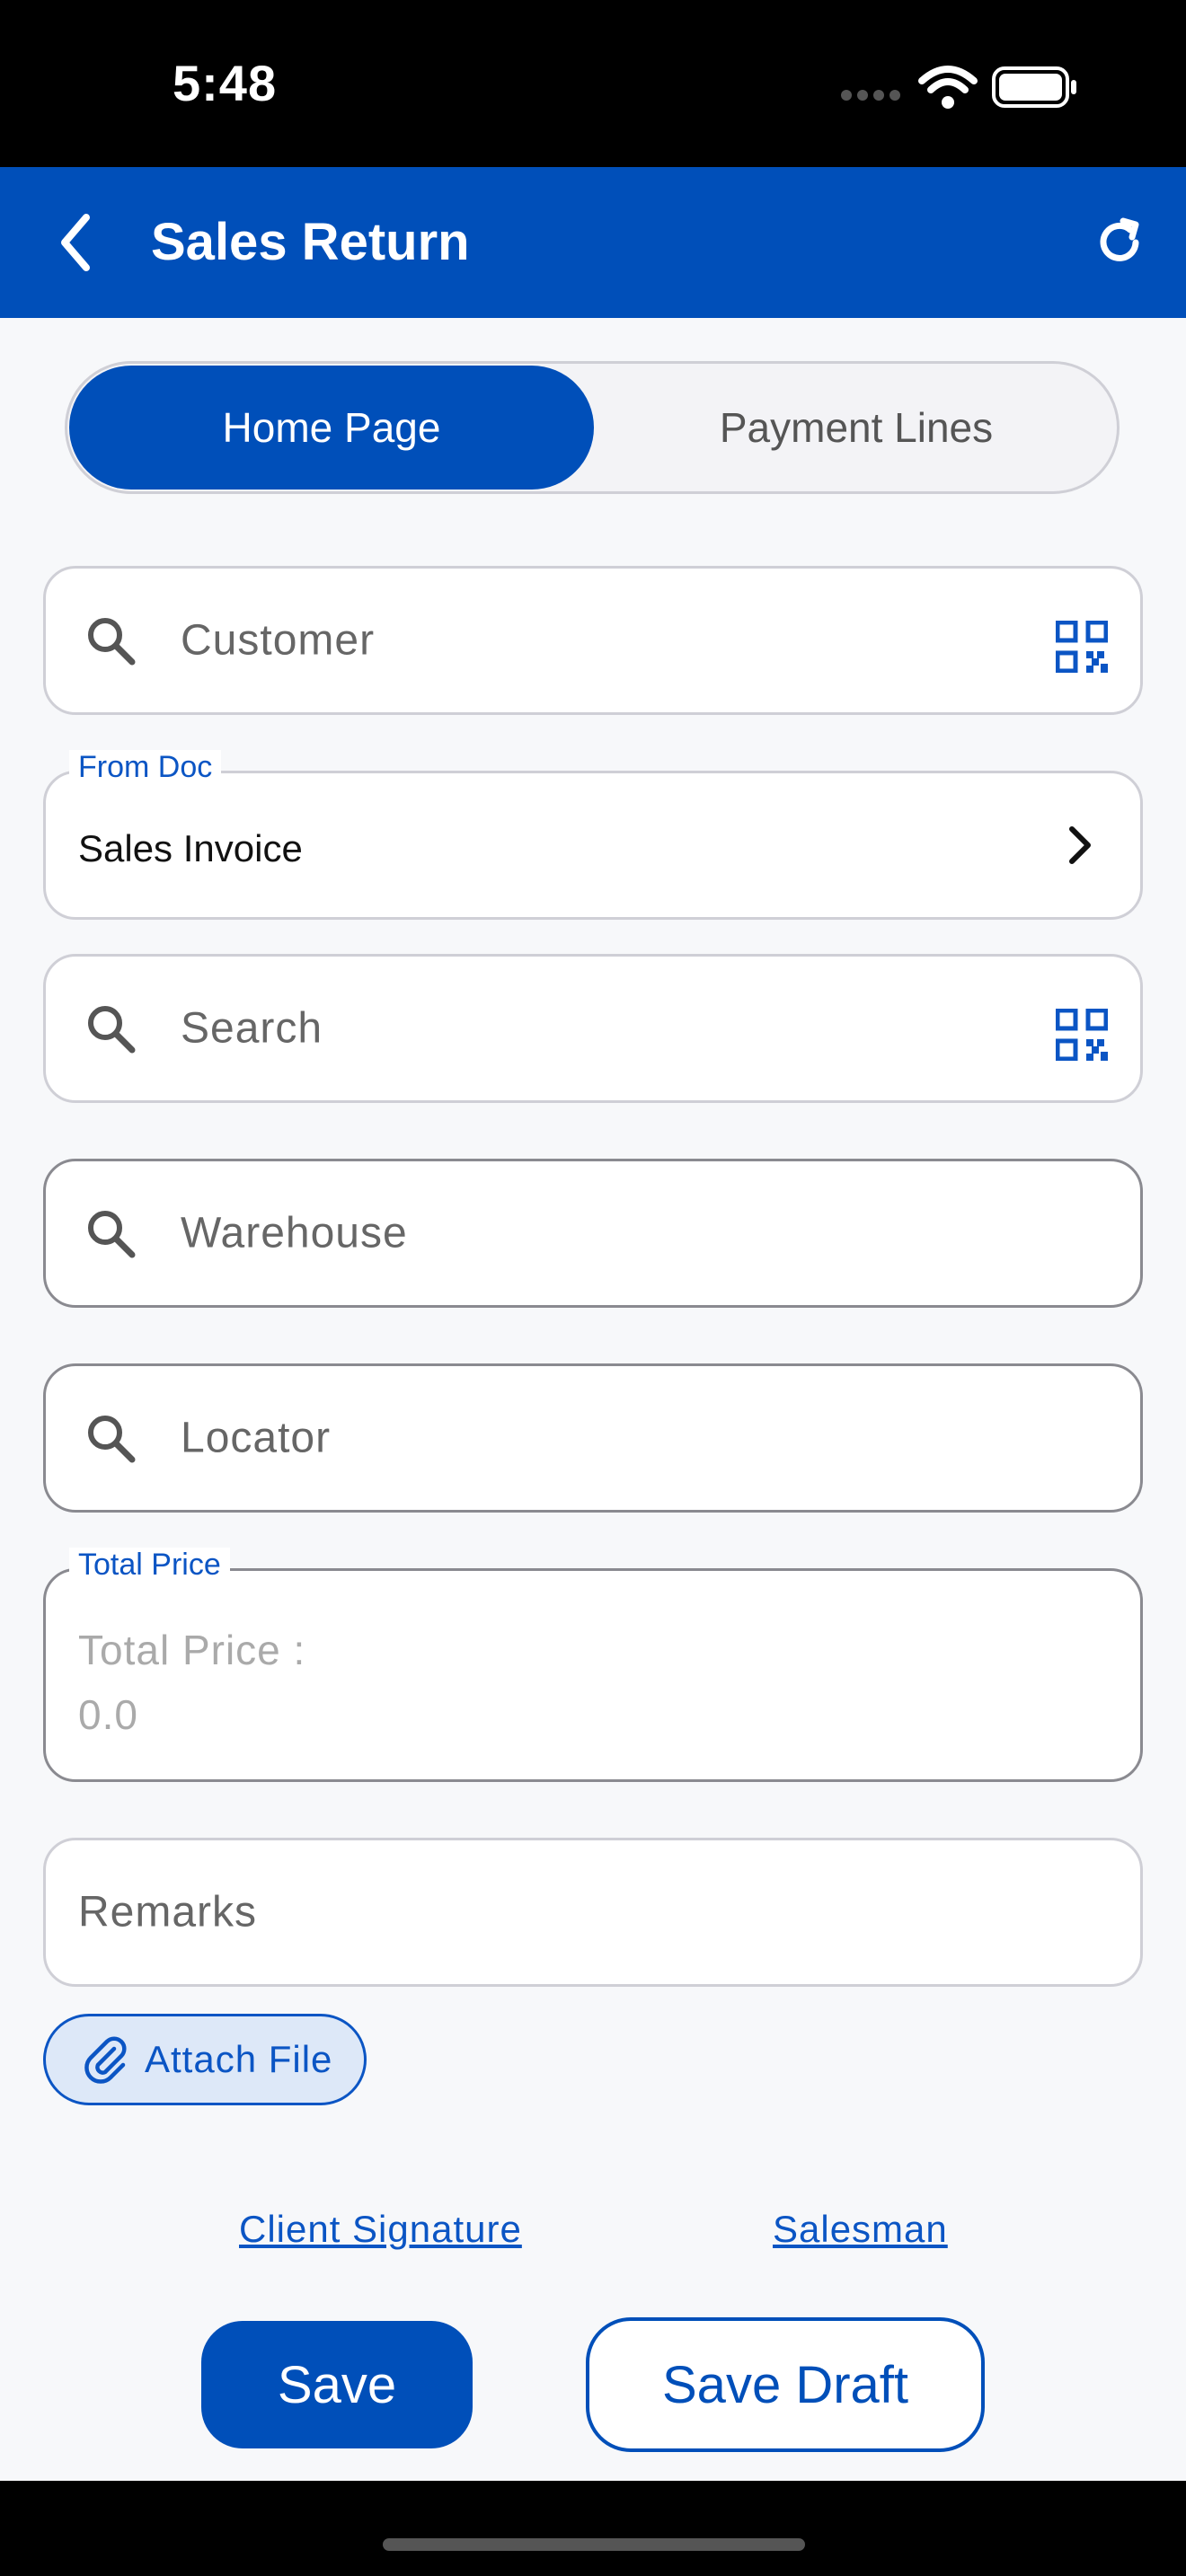  I want to click on wifi-icon, so click(948, 87).